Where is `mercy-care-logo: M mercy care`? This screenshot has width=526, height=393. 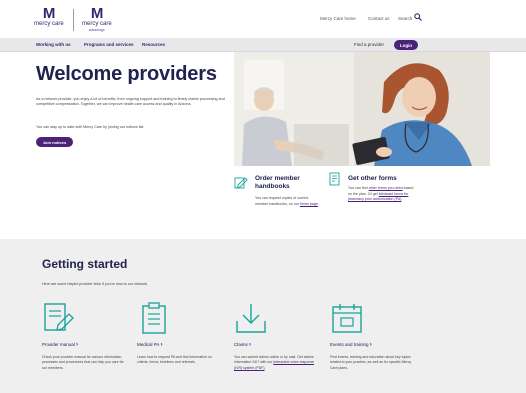
mercy-care-logo: M mercy care is located at coordinates (49, 16).